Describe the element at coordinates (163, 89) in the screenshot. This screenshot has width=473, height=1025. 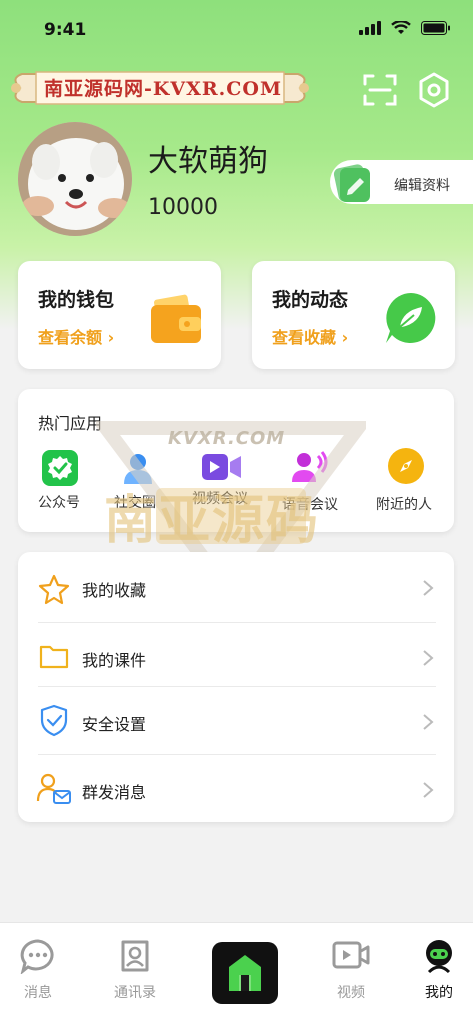
I see `watermark-text: 南亚源码网-KVXR.COM` at that location.